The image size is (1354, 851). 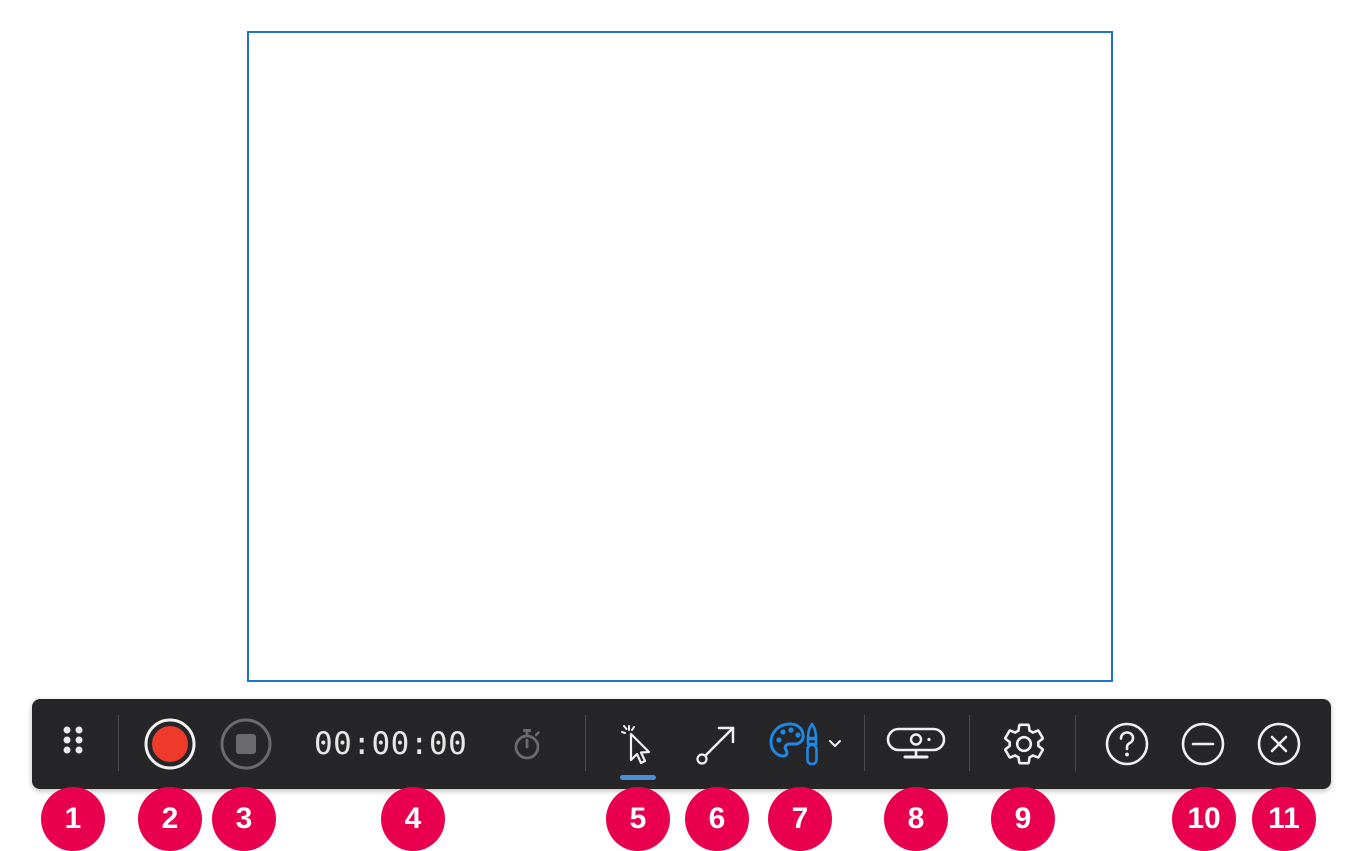 I want to click on settings-button, so click(x=1024, y=744).